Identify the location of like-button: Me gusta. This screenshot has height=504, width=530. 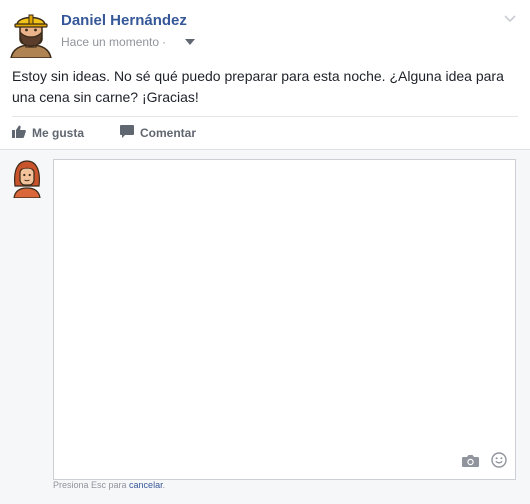
(48, 133).